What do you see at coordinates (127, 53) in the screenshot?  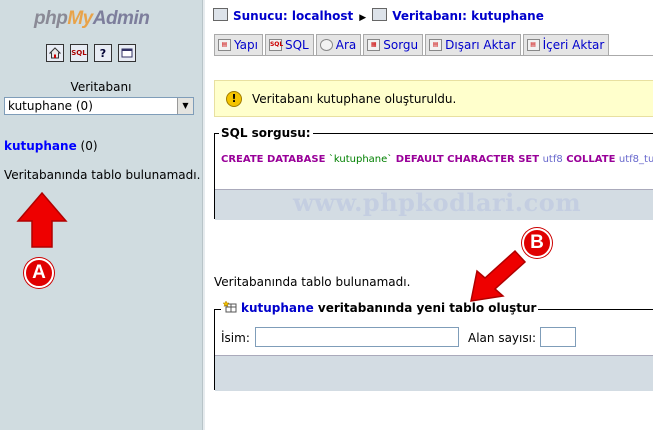 I see `query-window-icon` at bounding box center [127, 53].